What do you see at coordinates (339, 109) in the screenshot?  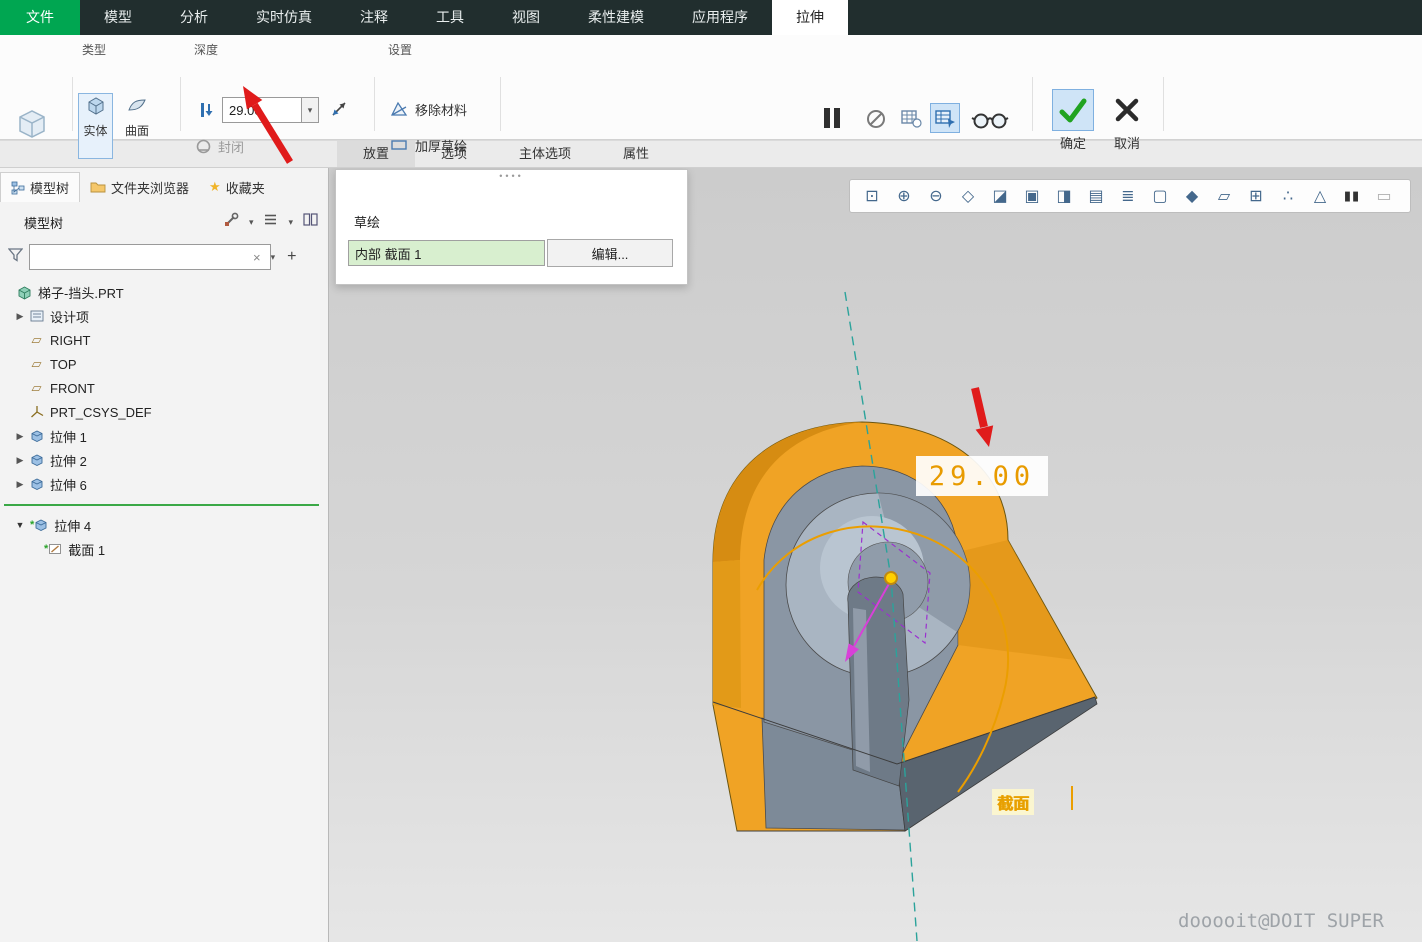 I see `flip-direction-button` at bounding box center [339, 109].